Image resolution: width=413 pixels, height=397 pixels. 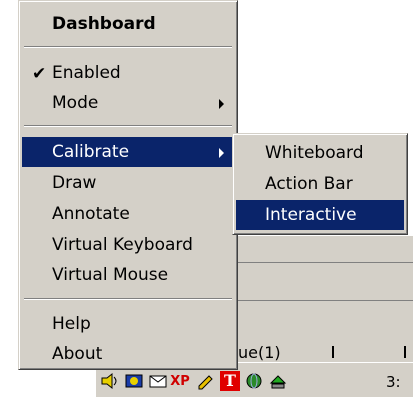 What do you see at coordinates (230, 381) in the screenshot?
I see `t-icon: T` at bounding box center [230, 381].